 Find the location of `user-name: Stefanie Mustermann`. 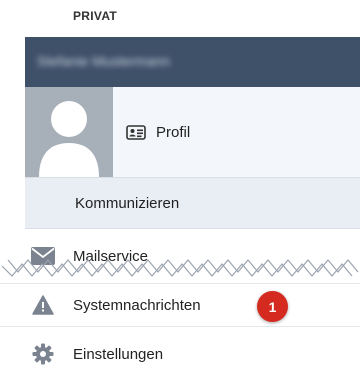

user-name: Stefanie Mustermann is located at coordinates (104, 61).